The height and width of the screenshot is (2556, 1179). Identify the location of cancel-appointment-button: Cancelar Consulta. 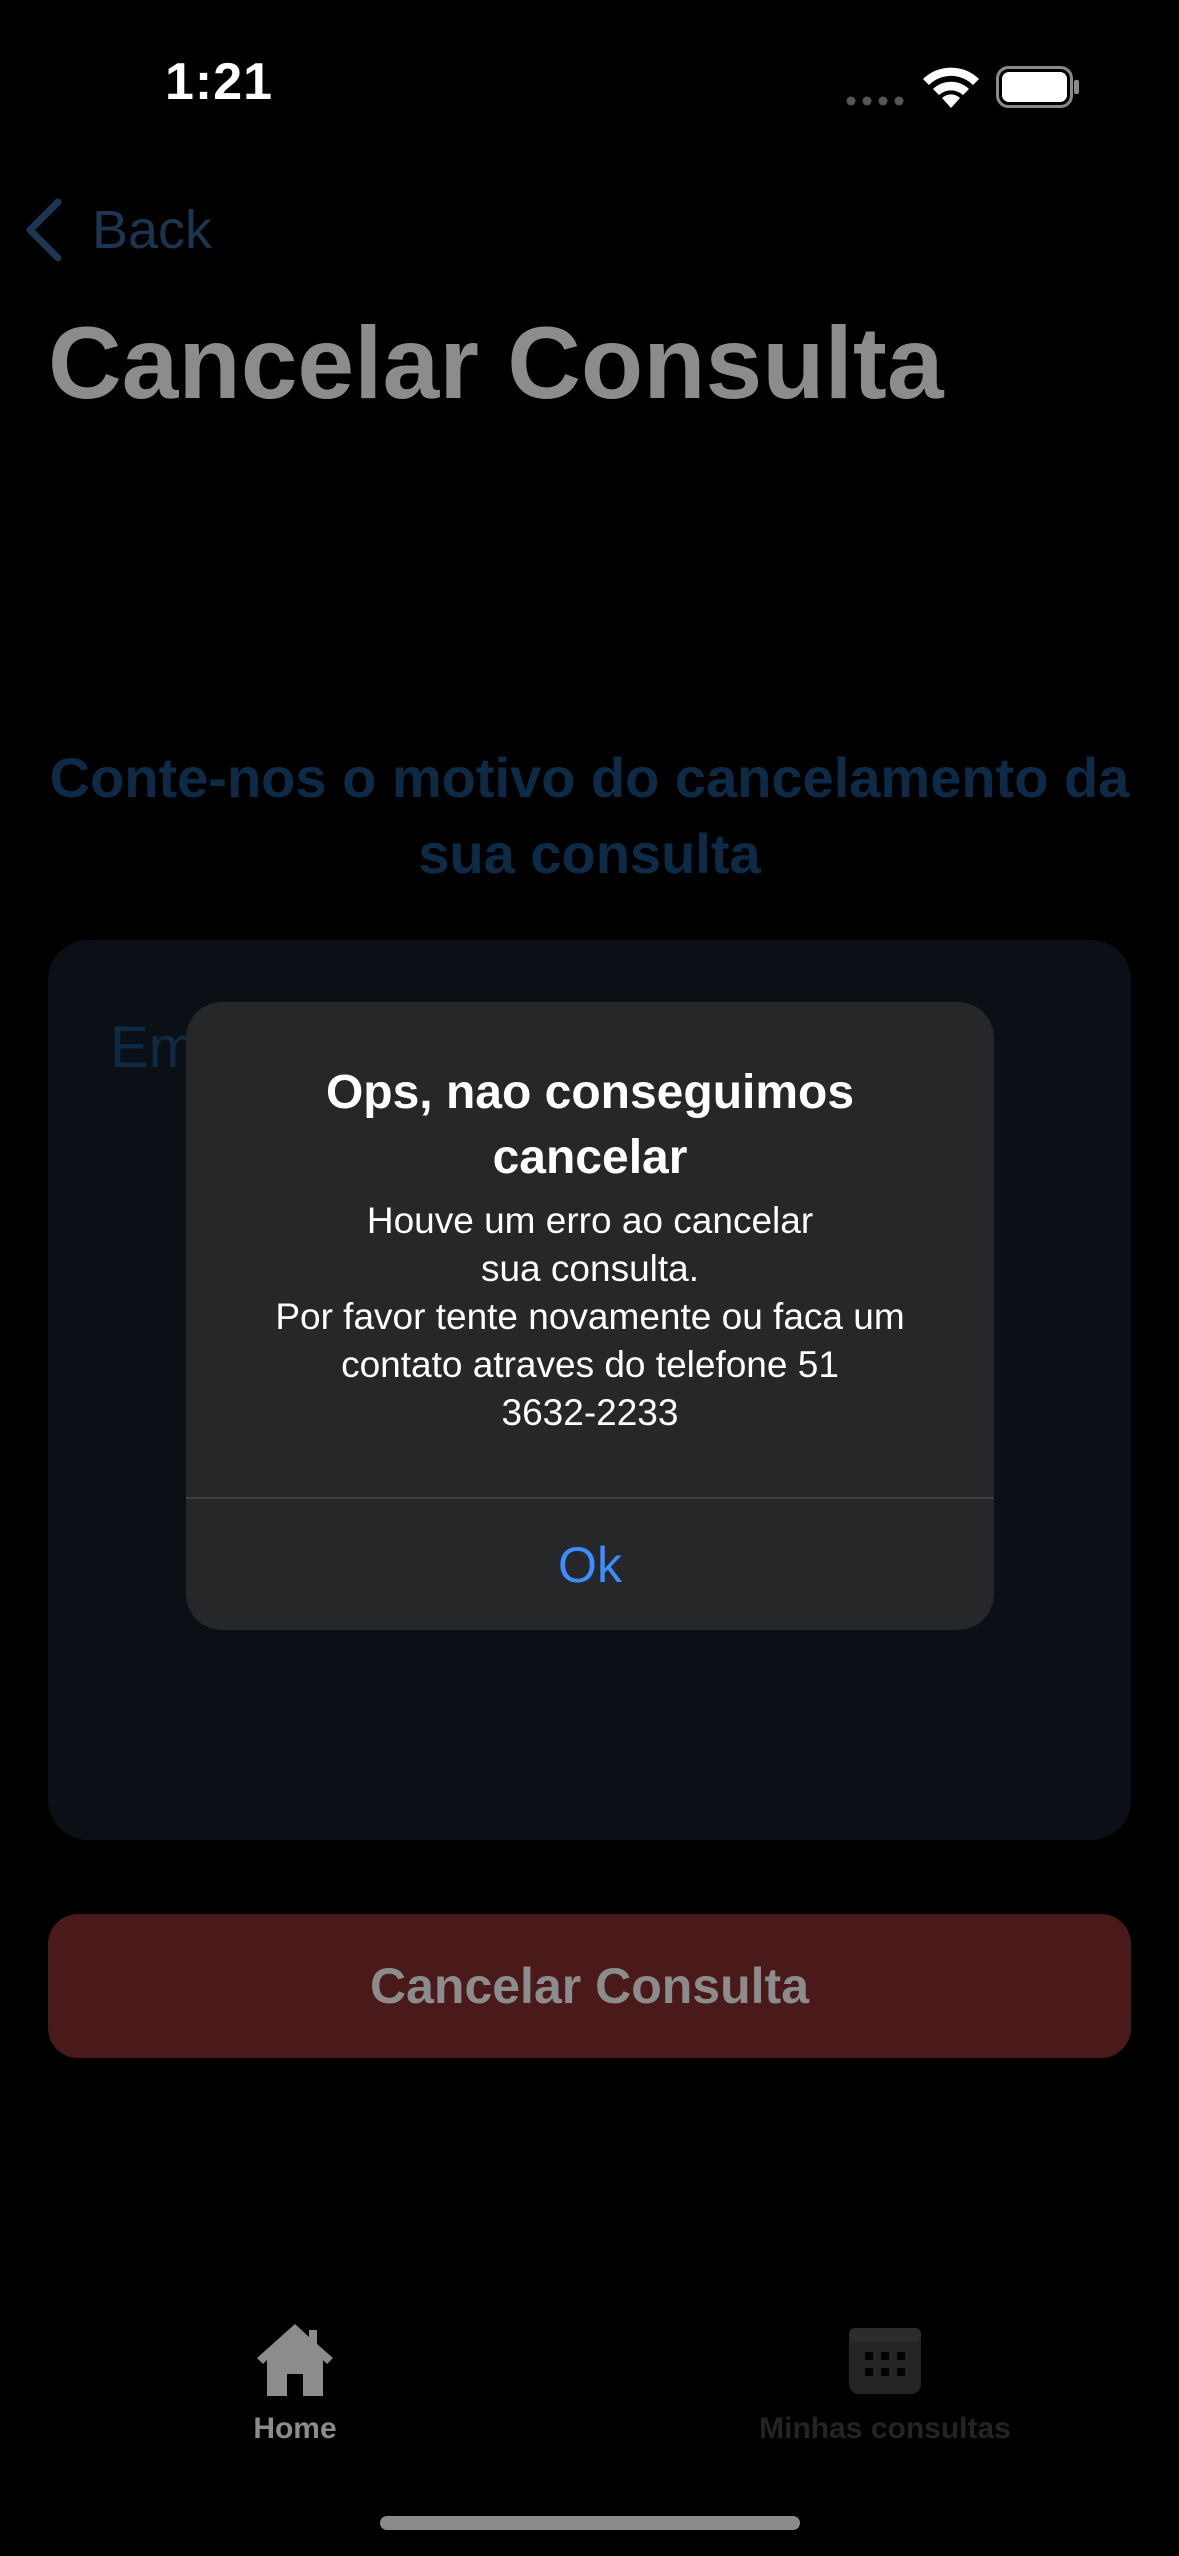
(589, 1986).